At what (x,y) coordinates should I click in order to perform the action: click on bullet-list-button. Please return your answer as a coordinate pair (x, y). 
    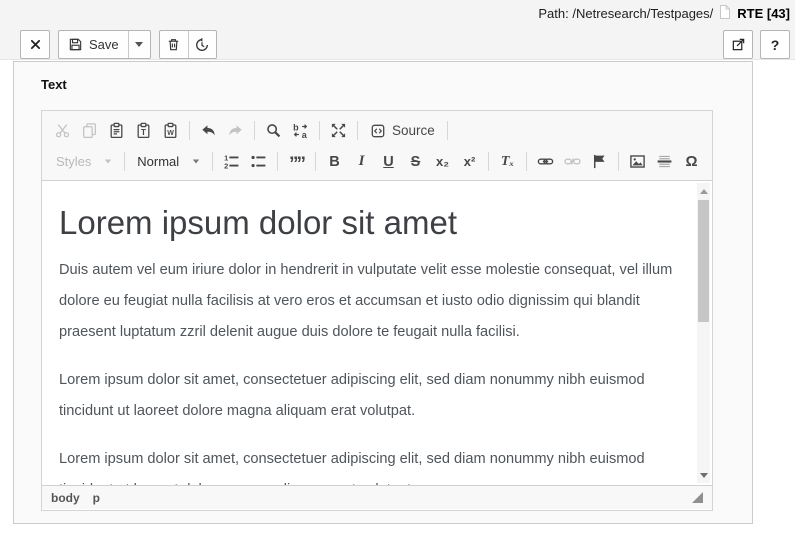
    Looking at the image, I should click on (258, 162).